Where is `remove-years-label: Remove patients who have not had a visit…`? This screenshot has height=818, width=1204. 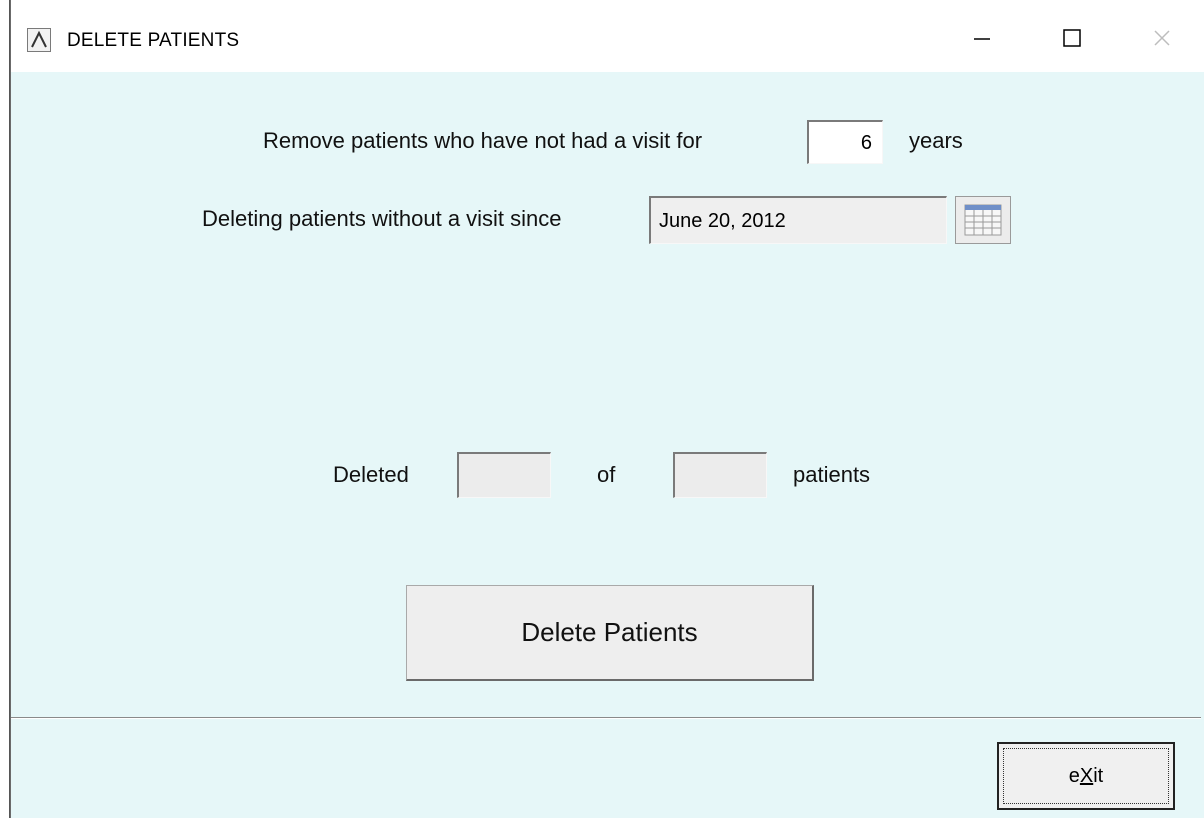
remove-years-label: Remove patients who have not had a visit… is located at coordinates (483, 140).